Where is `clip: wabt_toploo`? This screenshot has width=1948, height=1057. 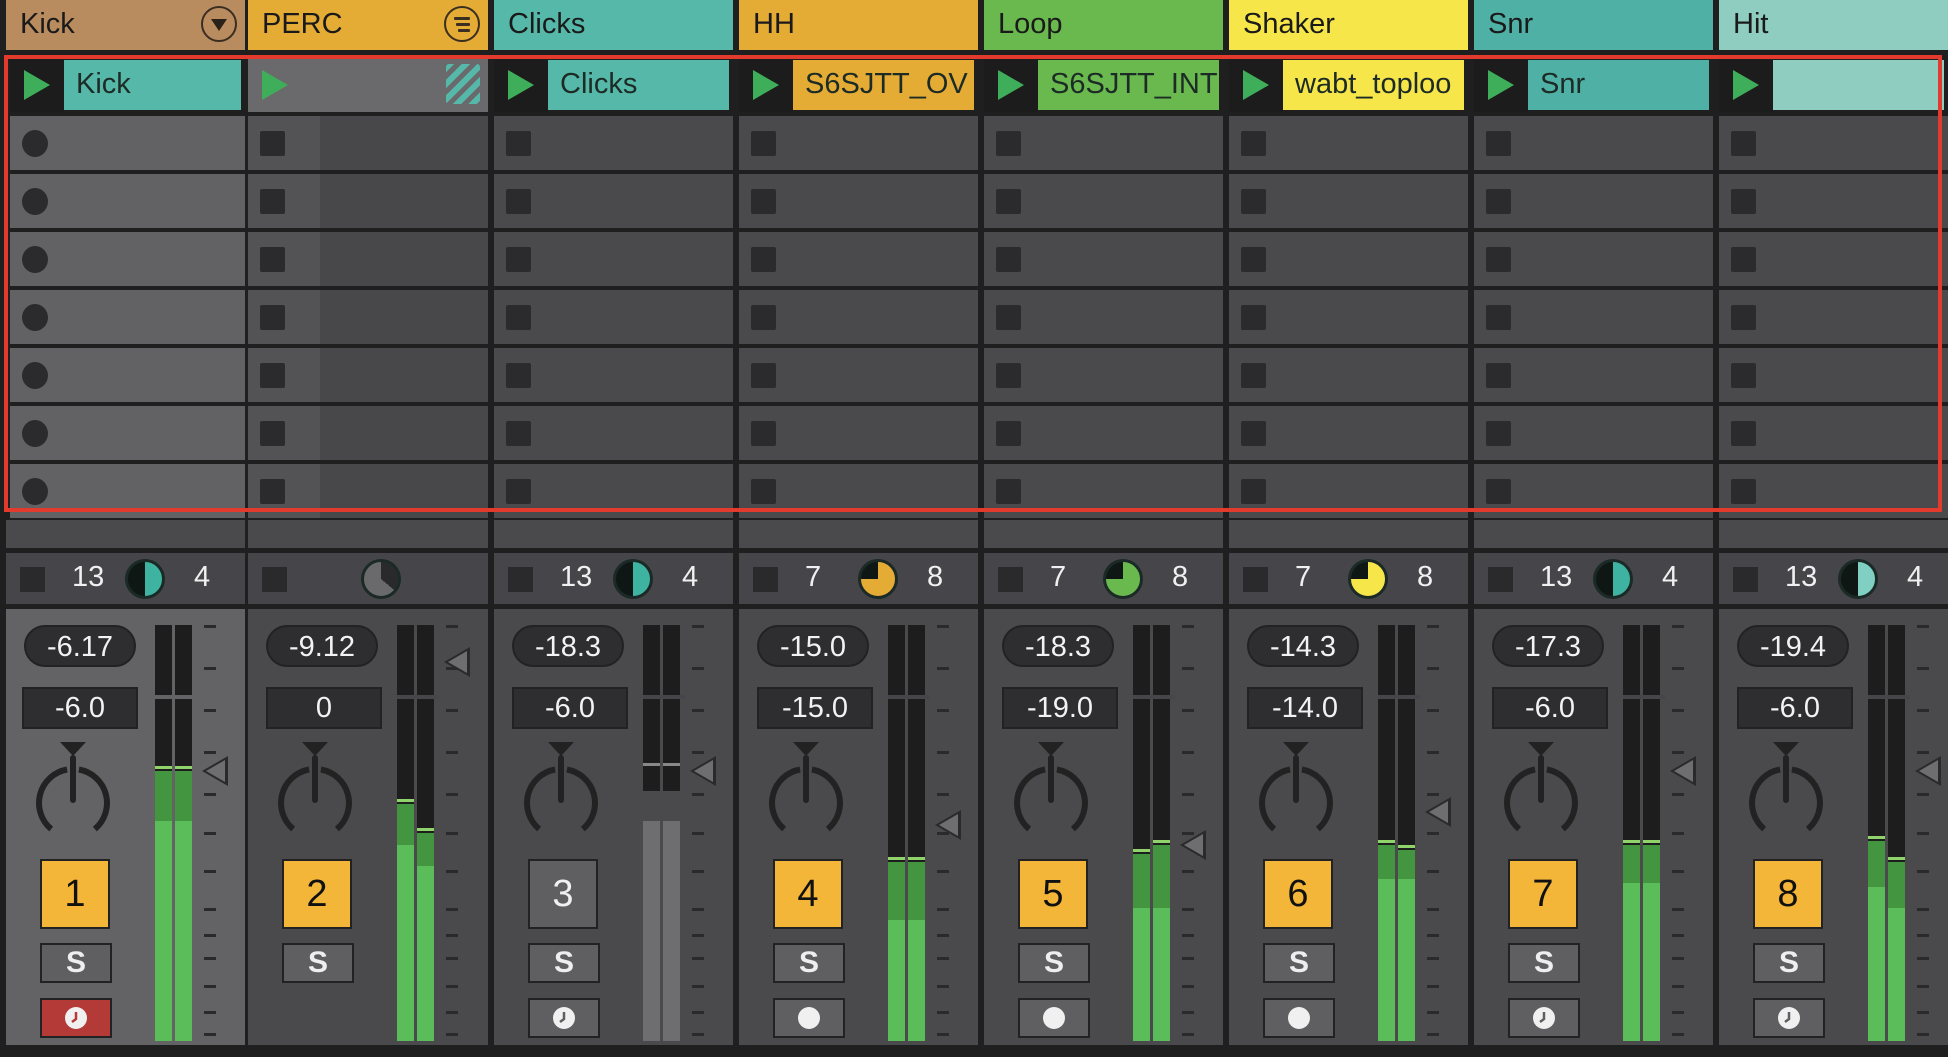 clip: wabt_toploo is located at coordinates (1373, 85).